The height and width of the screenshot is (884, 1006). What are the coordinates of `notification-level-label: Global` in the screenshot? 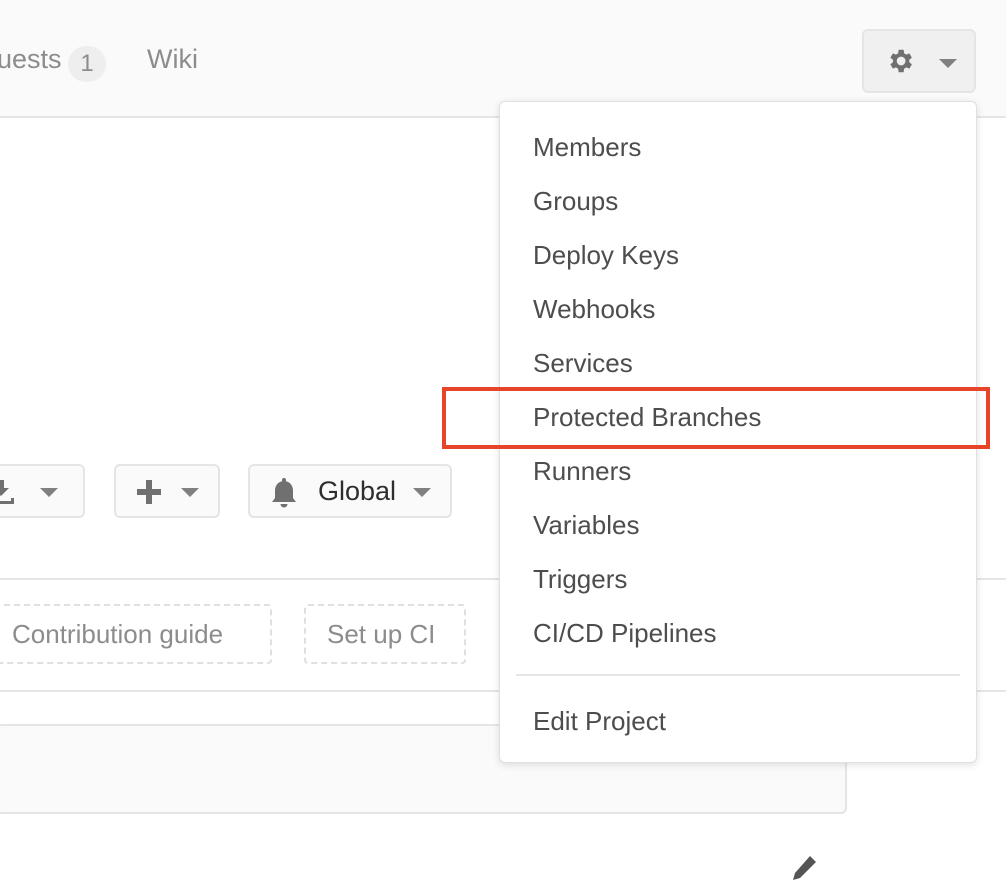 It's located at (357, 491).